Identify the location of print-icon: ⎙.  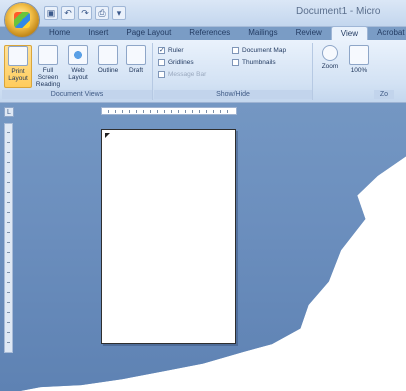
(102, 13).